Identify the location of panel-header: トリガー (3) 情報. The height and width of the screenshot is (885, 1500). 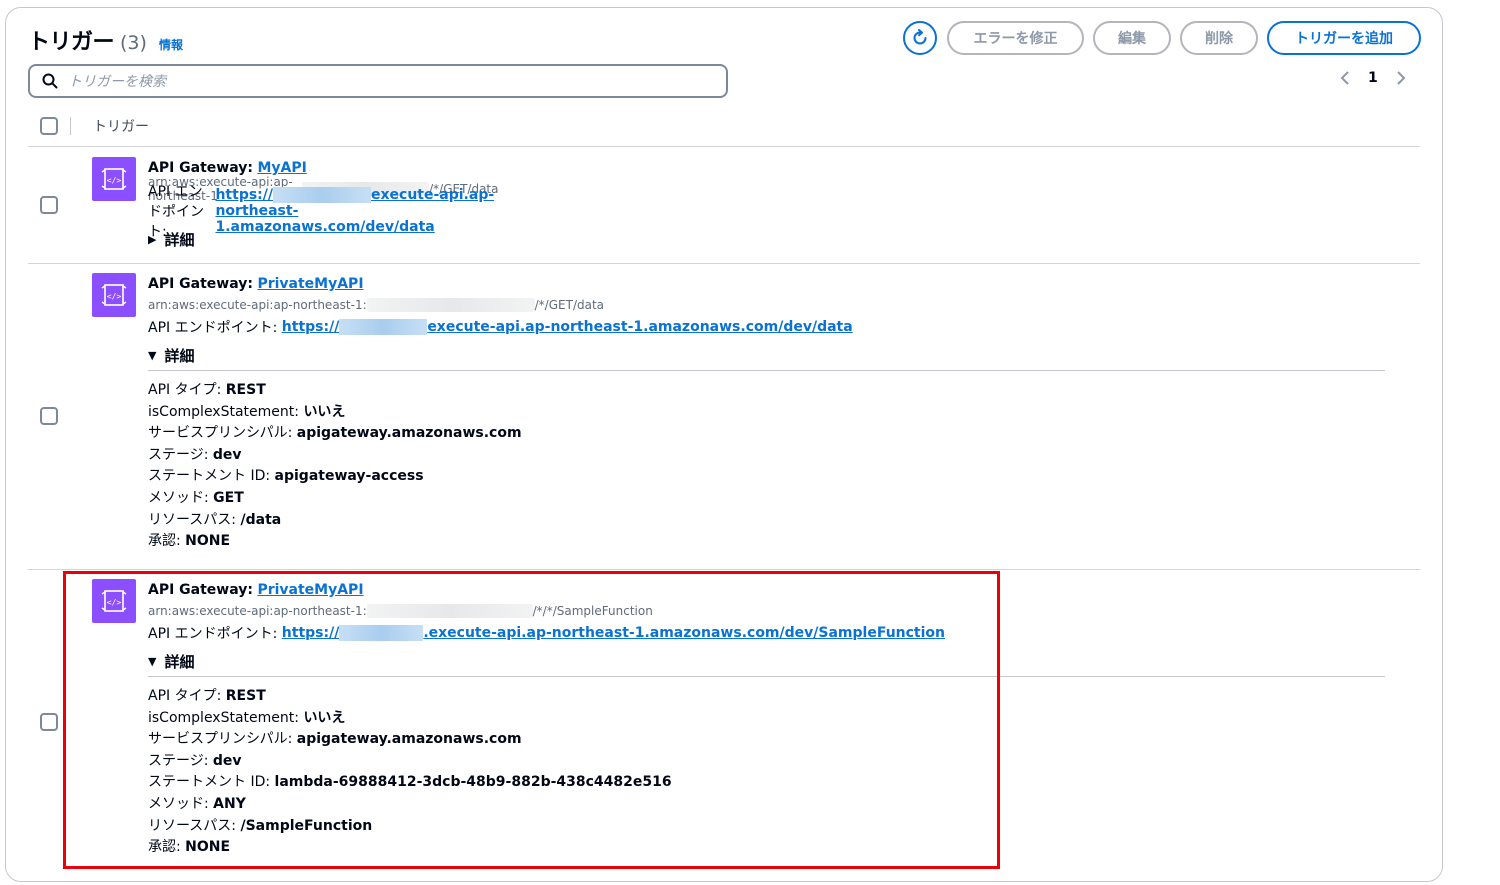
(105, 40).